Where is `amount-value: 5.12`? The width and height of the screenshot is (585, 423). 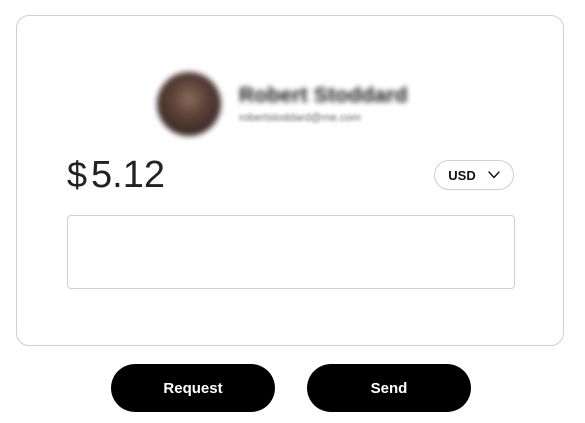 amount-value: 5.12 is located at coordinates (128, 175).